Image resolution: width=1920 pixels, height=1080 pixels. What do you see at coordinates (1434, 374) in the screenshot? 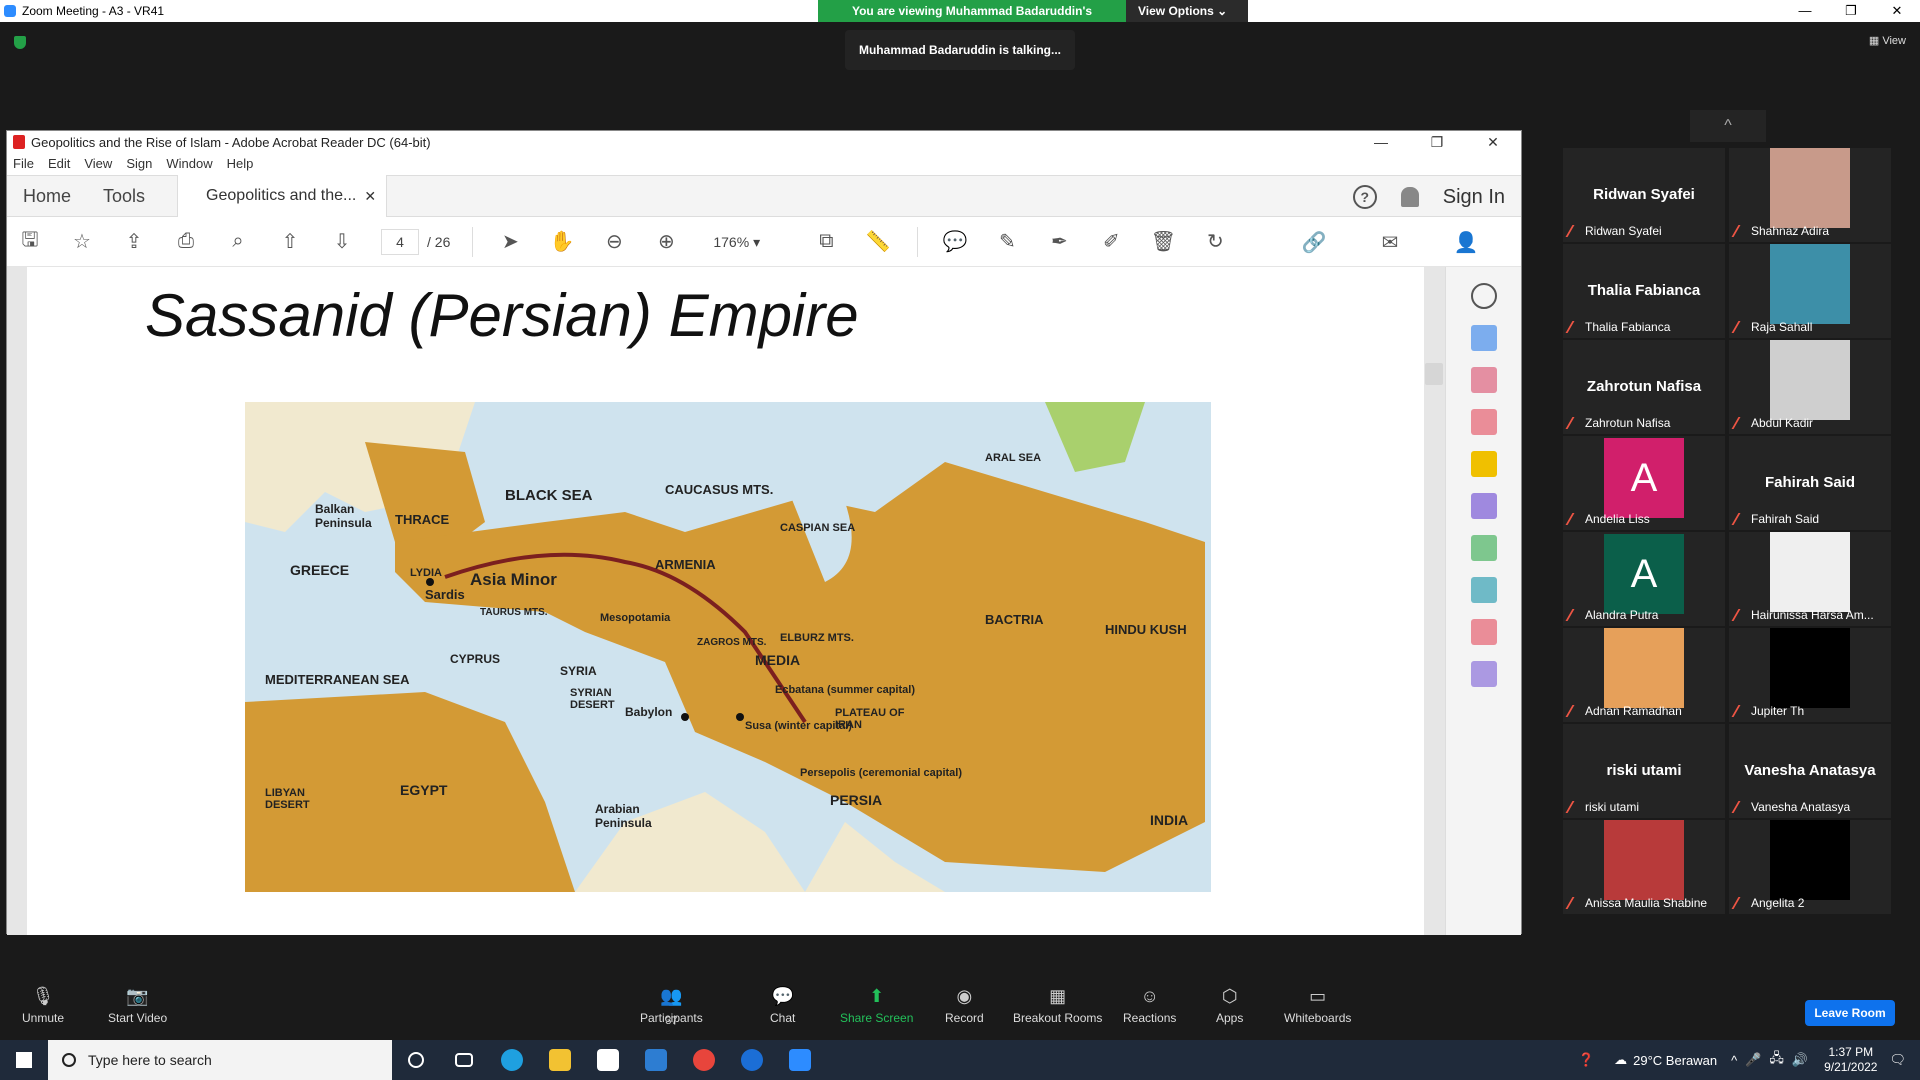
I see `scroll-thumb` at bounding box center [1434, 374].